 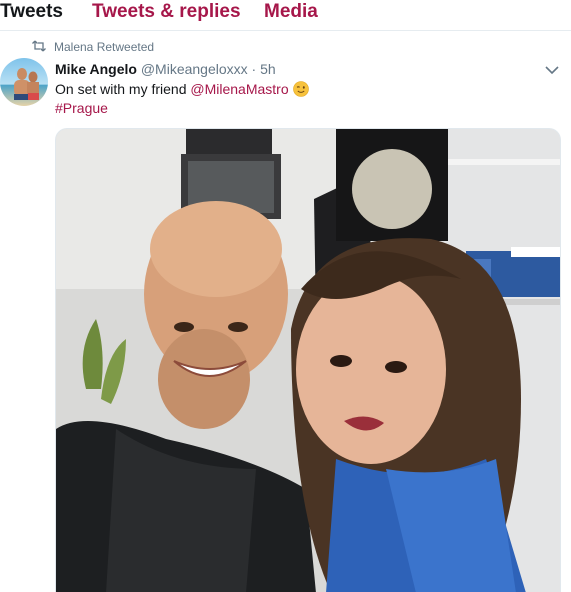 I want to click on tab-tweets: Tweets, so click(x=31, y=12).